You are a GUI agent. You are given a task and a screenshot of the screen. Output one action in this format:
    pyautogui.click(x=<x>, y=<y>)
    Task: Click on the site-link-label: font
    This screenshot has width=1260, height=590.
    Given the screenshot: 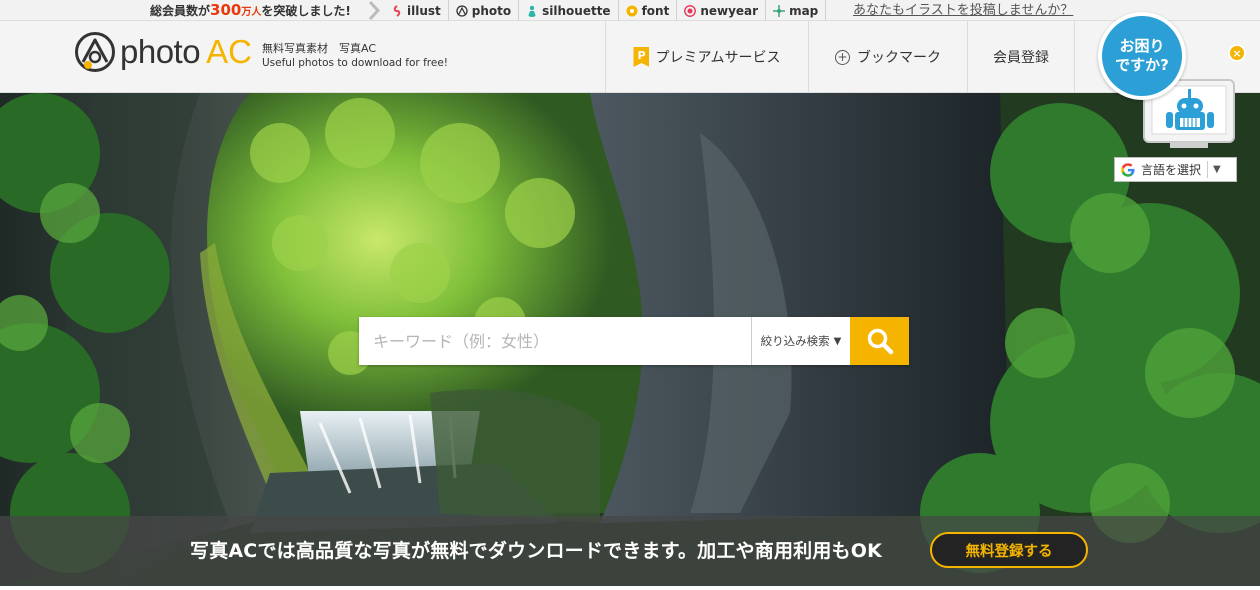 What is the action you would take?
    pyautogui.click(x=655, y=10)
    